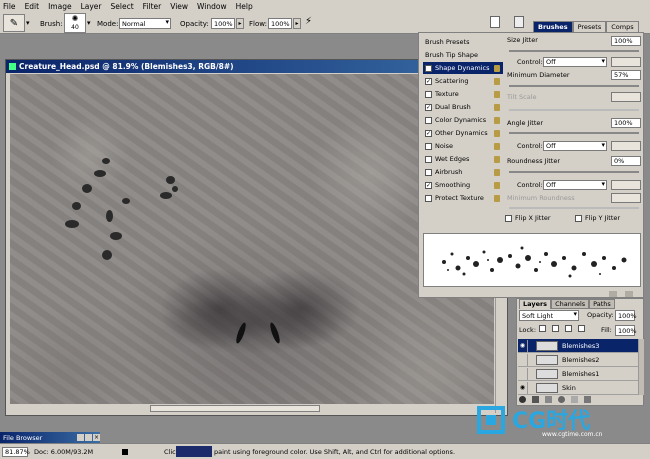  Describe the element at coordinates (122, 6) in the screenshot. I see `menu-select: Select` at that location.